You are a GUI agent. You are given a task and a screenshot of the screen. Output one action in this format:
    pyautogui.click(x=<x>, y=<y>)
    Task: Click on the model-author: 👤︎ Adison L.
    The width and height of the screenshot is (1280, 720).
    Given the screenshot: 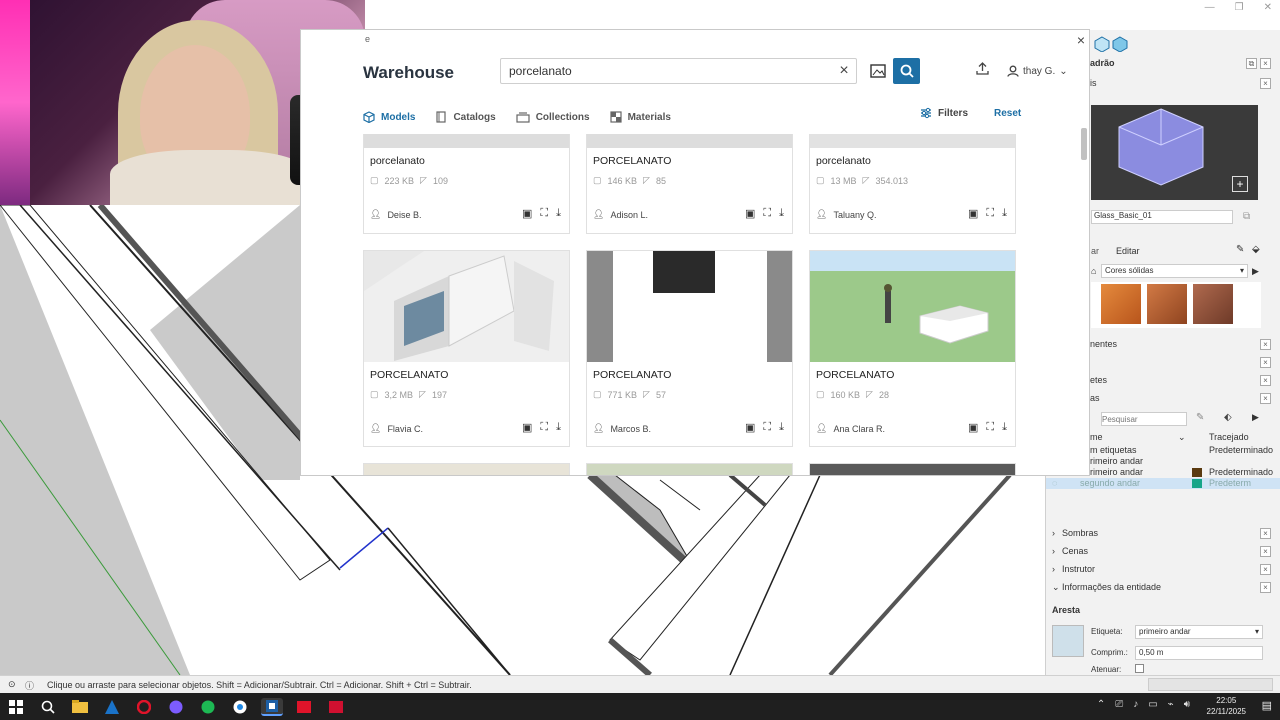 What is the action you would take?
    pyautogui.click(x=620, y=214)
    